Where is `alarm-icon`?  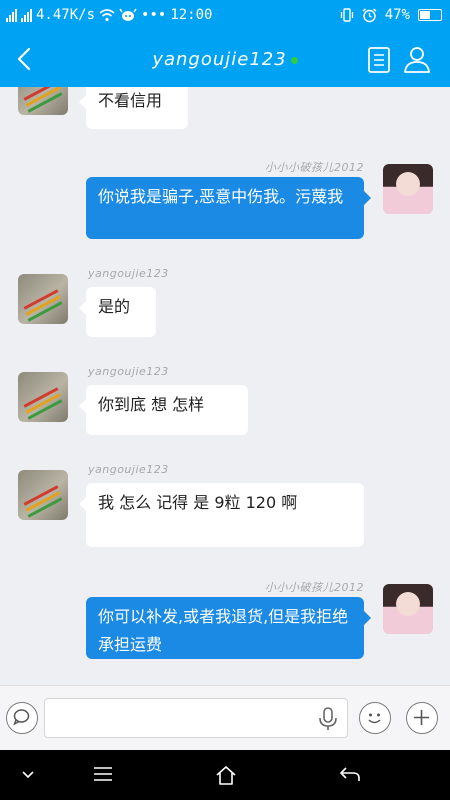 alarm-icon is located at coordinates (369, 14).